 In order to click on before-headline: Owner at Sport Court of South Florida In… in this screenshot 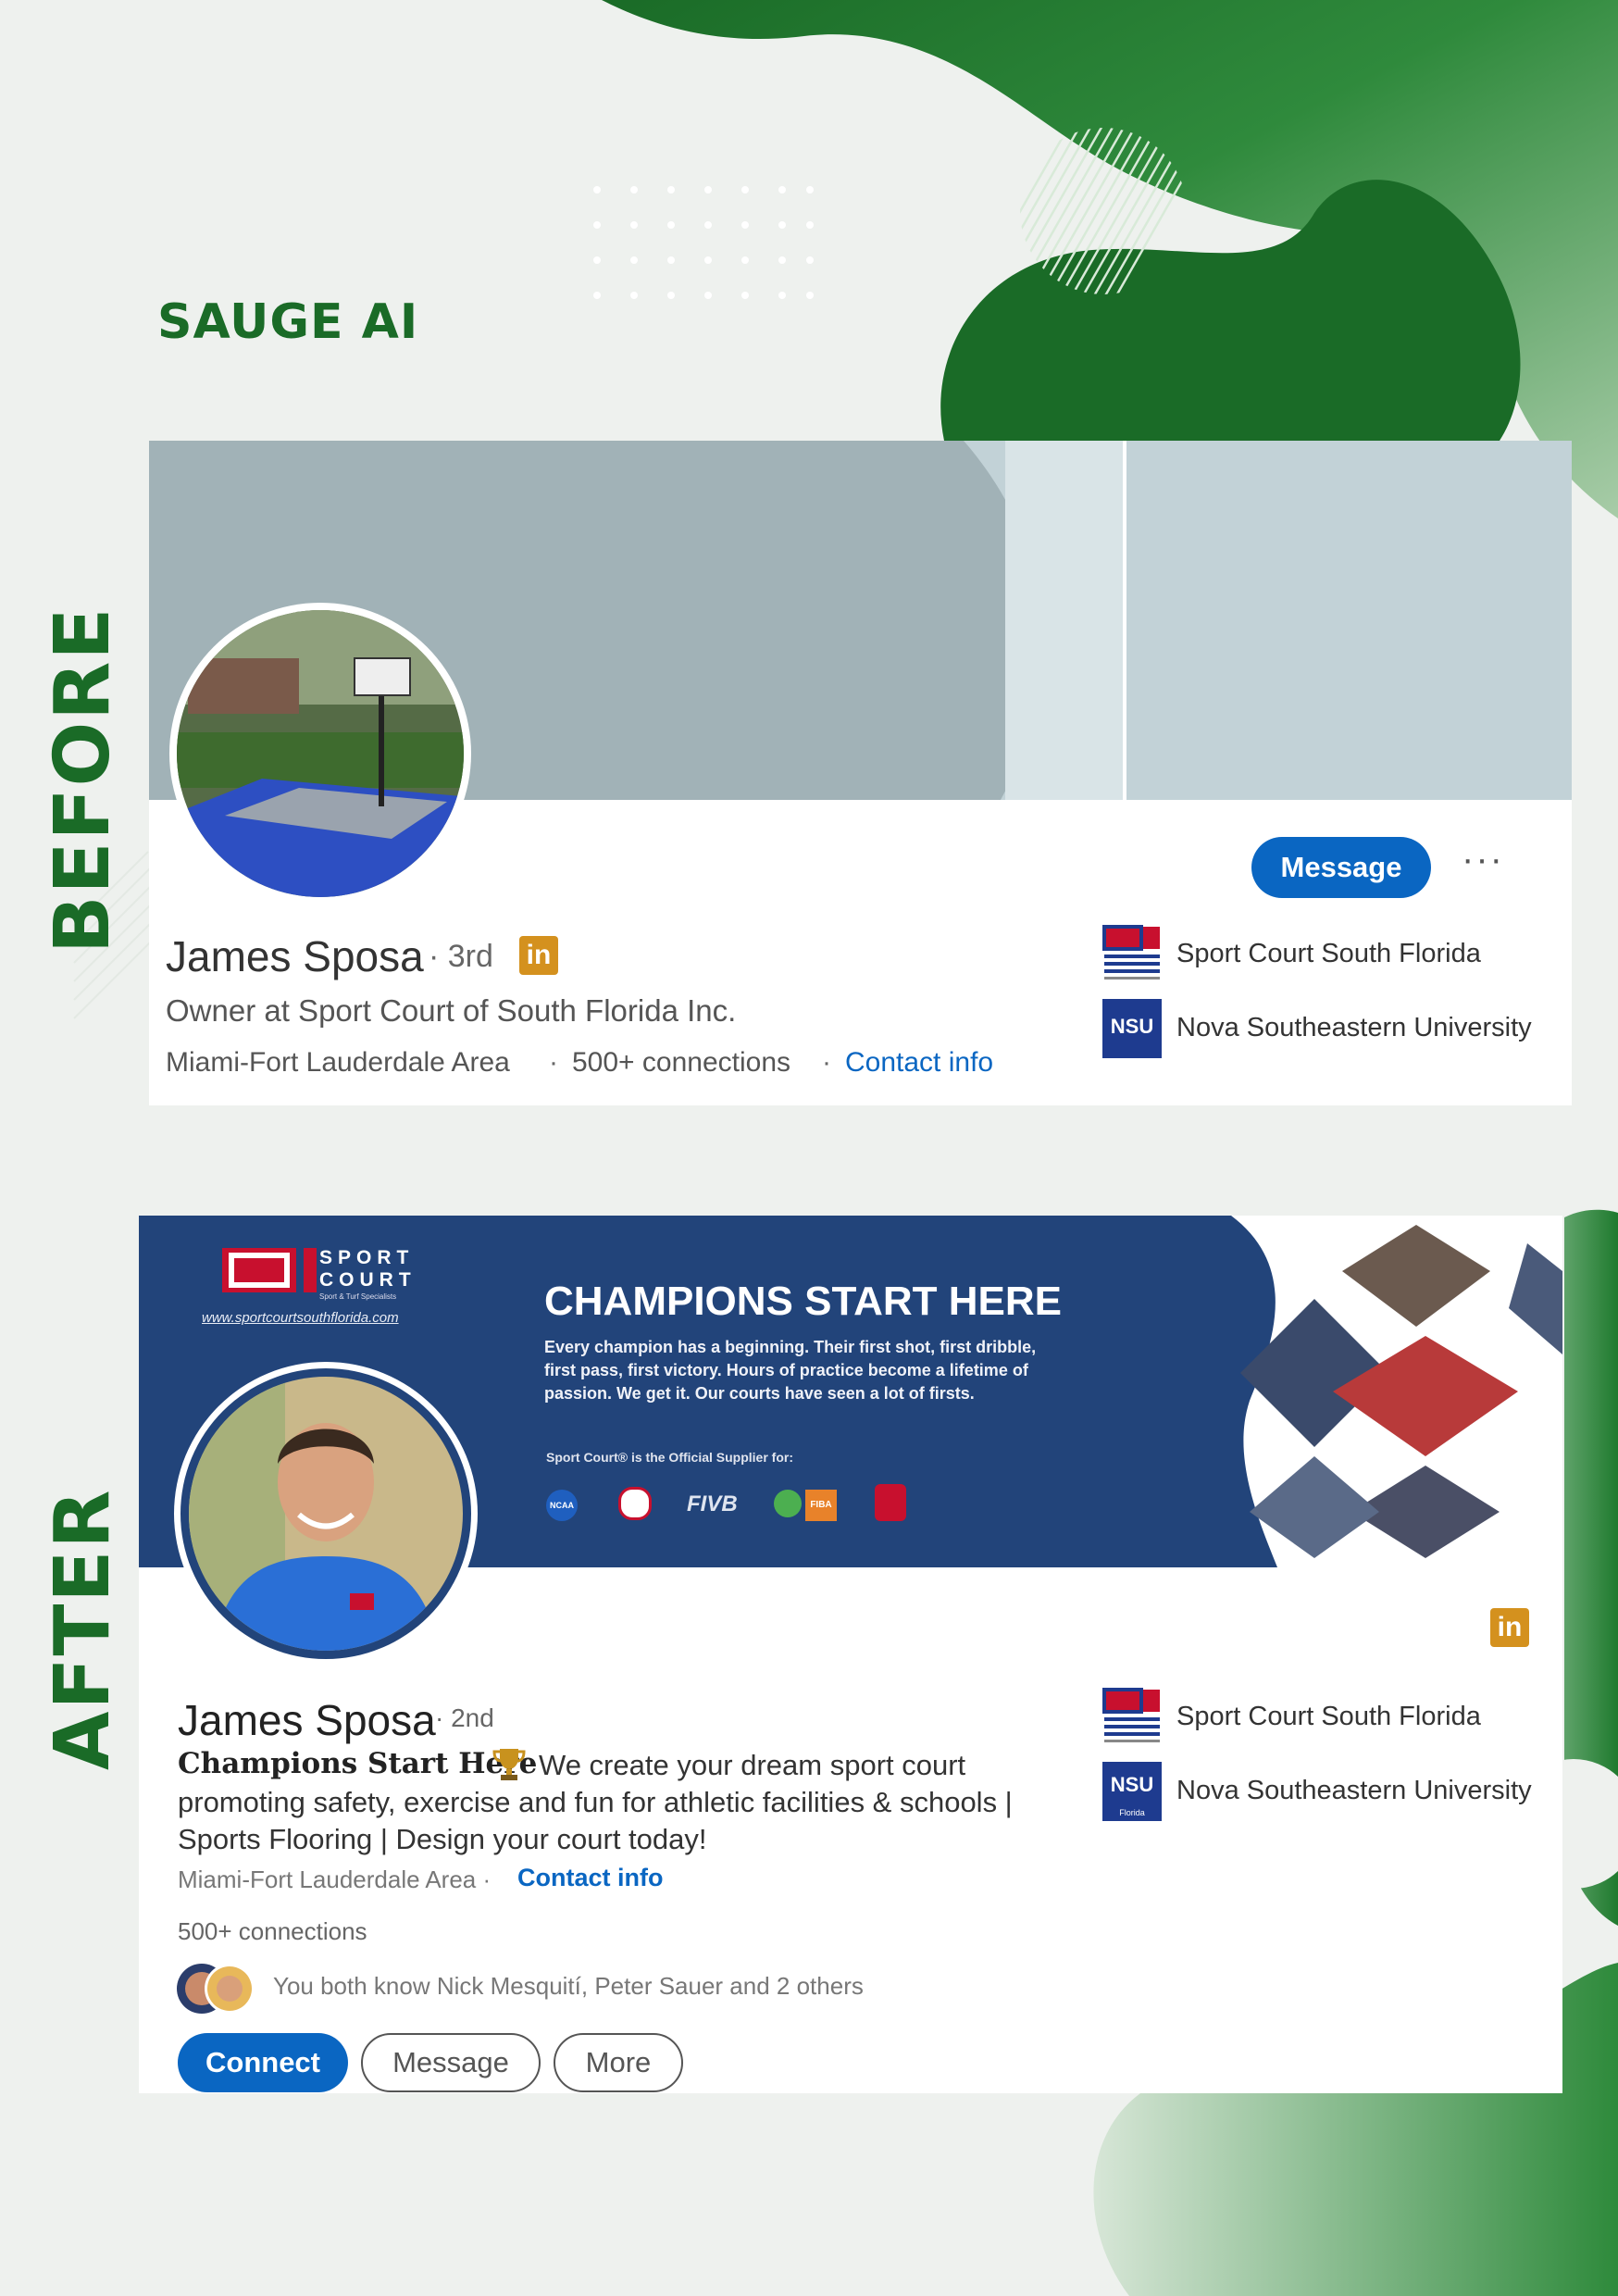, I will do `click(451, 1010)`.